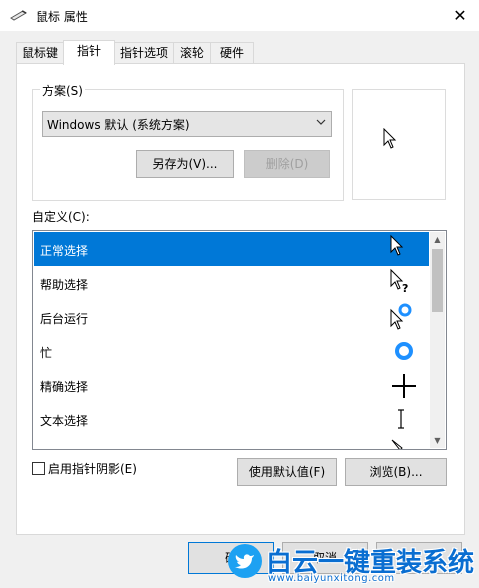 The width and height of the screenshot is (479, 588). I want to click on pointer-shadow-label: 启用指针阴影(E), so click(92, 469).